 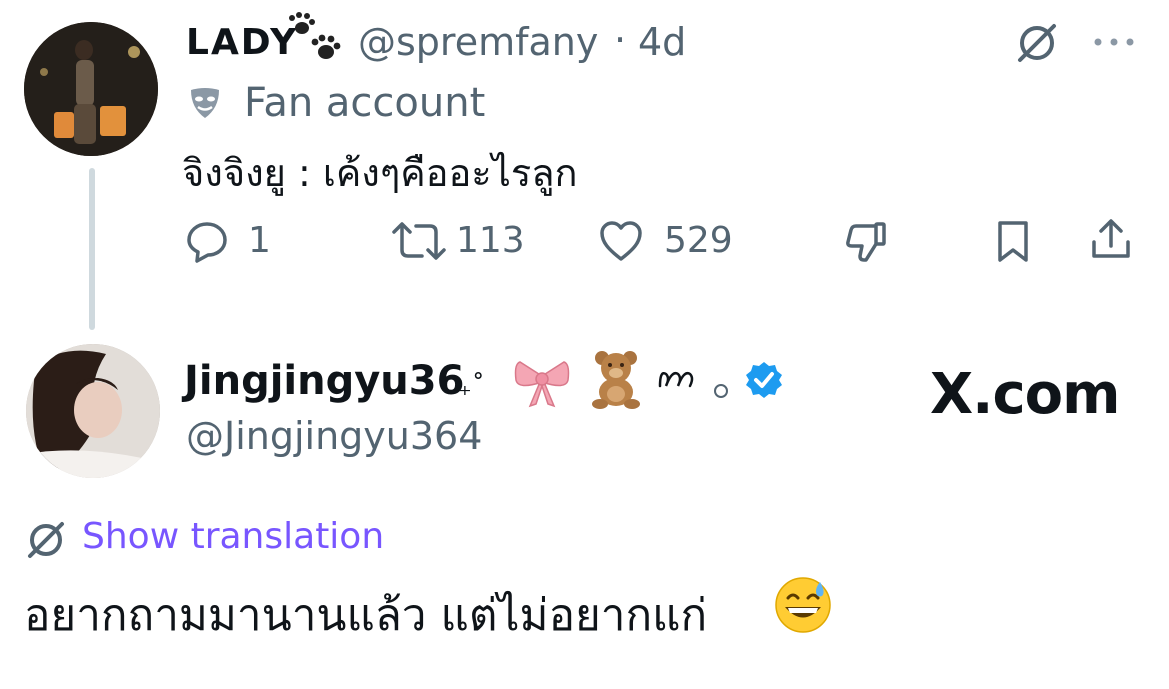 What do you see at coordinates (324, 381) in the screenshot?
I see `display-name: Jingjingyu36` at bounding box center [324, 381].